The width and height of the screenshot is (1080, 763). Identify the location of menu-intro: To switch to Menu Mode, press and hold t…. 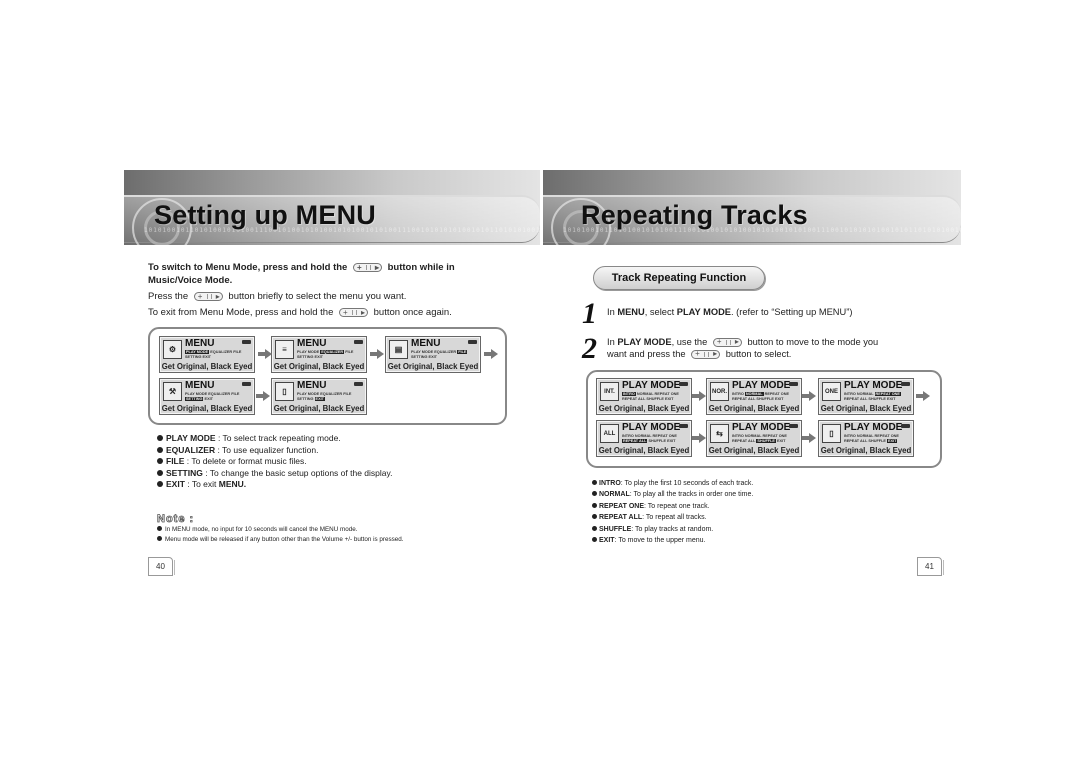
(313, 291).